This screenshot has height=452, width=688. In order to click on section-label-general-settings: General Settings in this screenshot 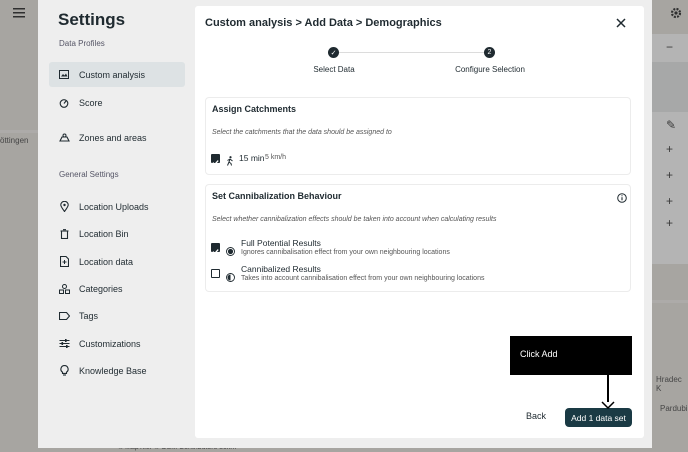, I will do `click(89, 174)`.